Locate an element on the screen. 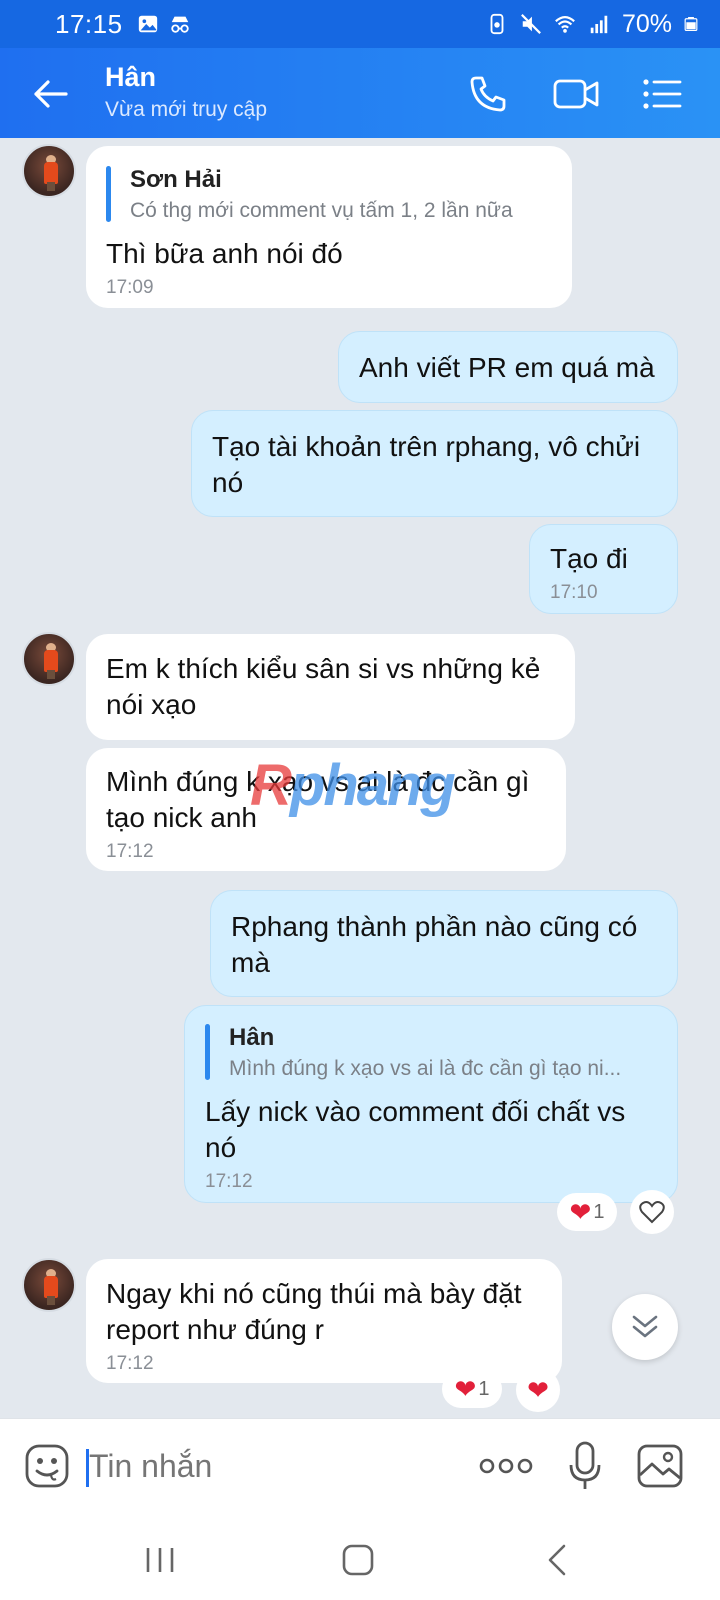 The width and height of the screenshot is (720, 1600). heart-outline-icon is located at coordinates (652, 1212).